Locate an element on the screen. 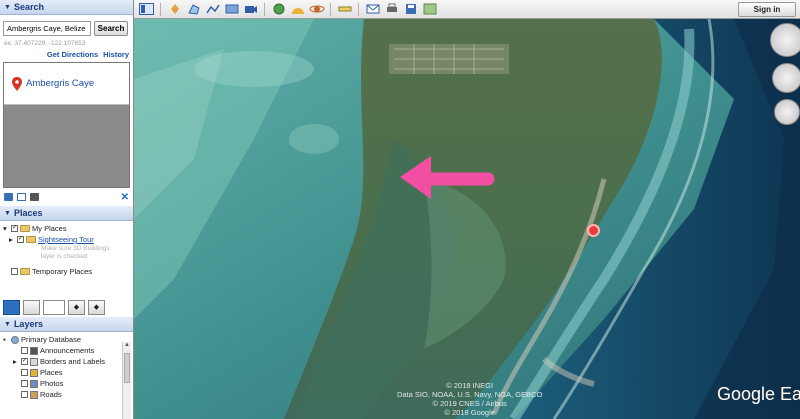  tree-item-my-places: ▾ ✓ My Places is located at coordinates (66, 228).